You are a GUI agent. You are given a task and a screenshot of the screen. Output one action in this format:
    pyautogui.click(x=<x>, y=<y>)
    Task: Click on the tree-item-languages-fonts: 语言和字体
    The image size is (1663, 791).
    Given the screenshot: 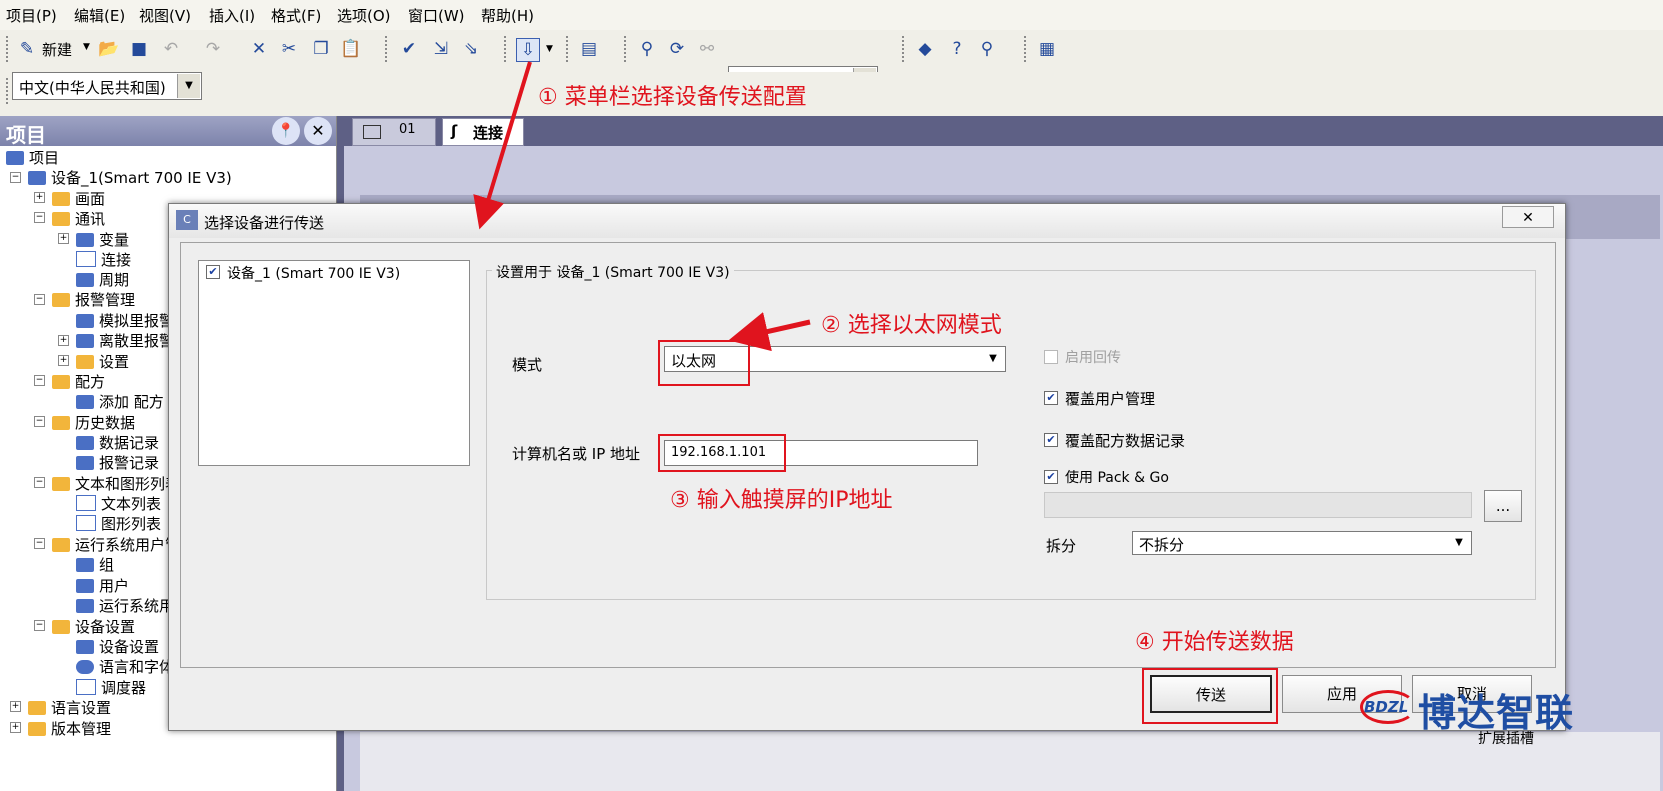 What is the action you would take?
    pyautogui.click(x=125, y=666)
    